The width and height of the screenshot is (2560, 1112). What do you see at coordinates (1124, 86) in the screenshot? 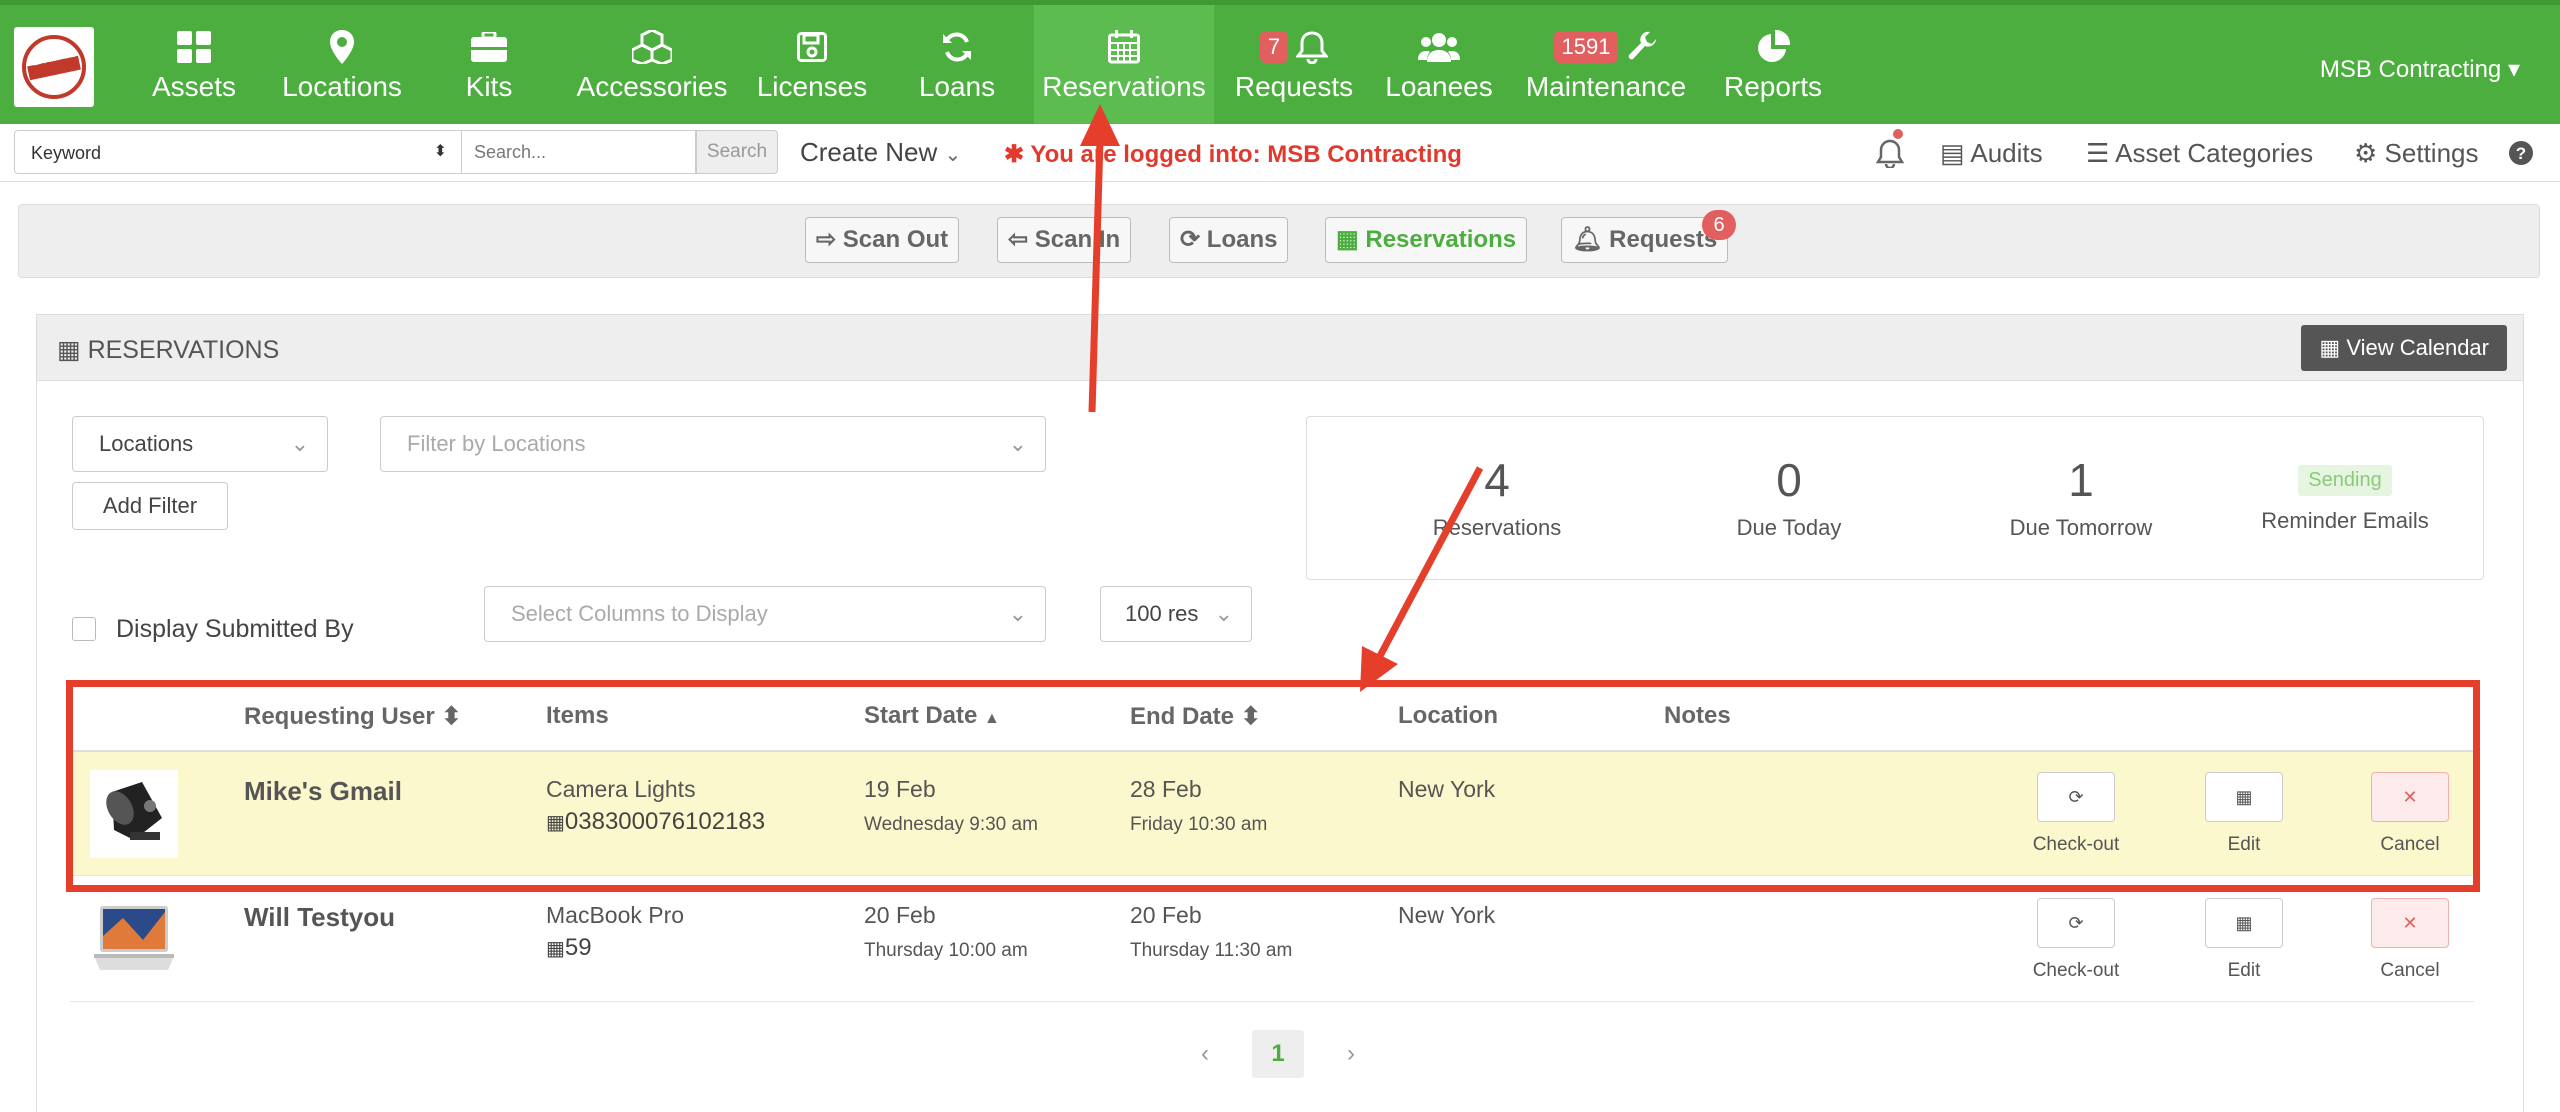
I see `nav-label: Reservations` at bounding box center [1124, 86].